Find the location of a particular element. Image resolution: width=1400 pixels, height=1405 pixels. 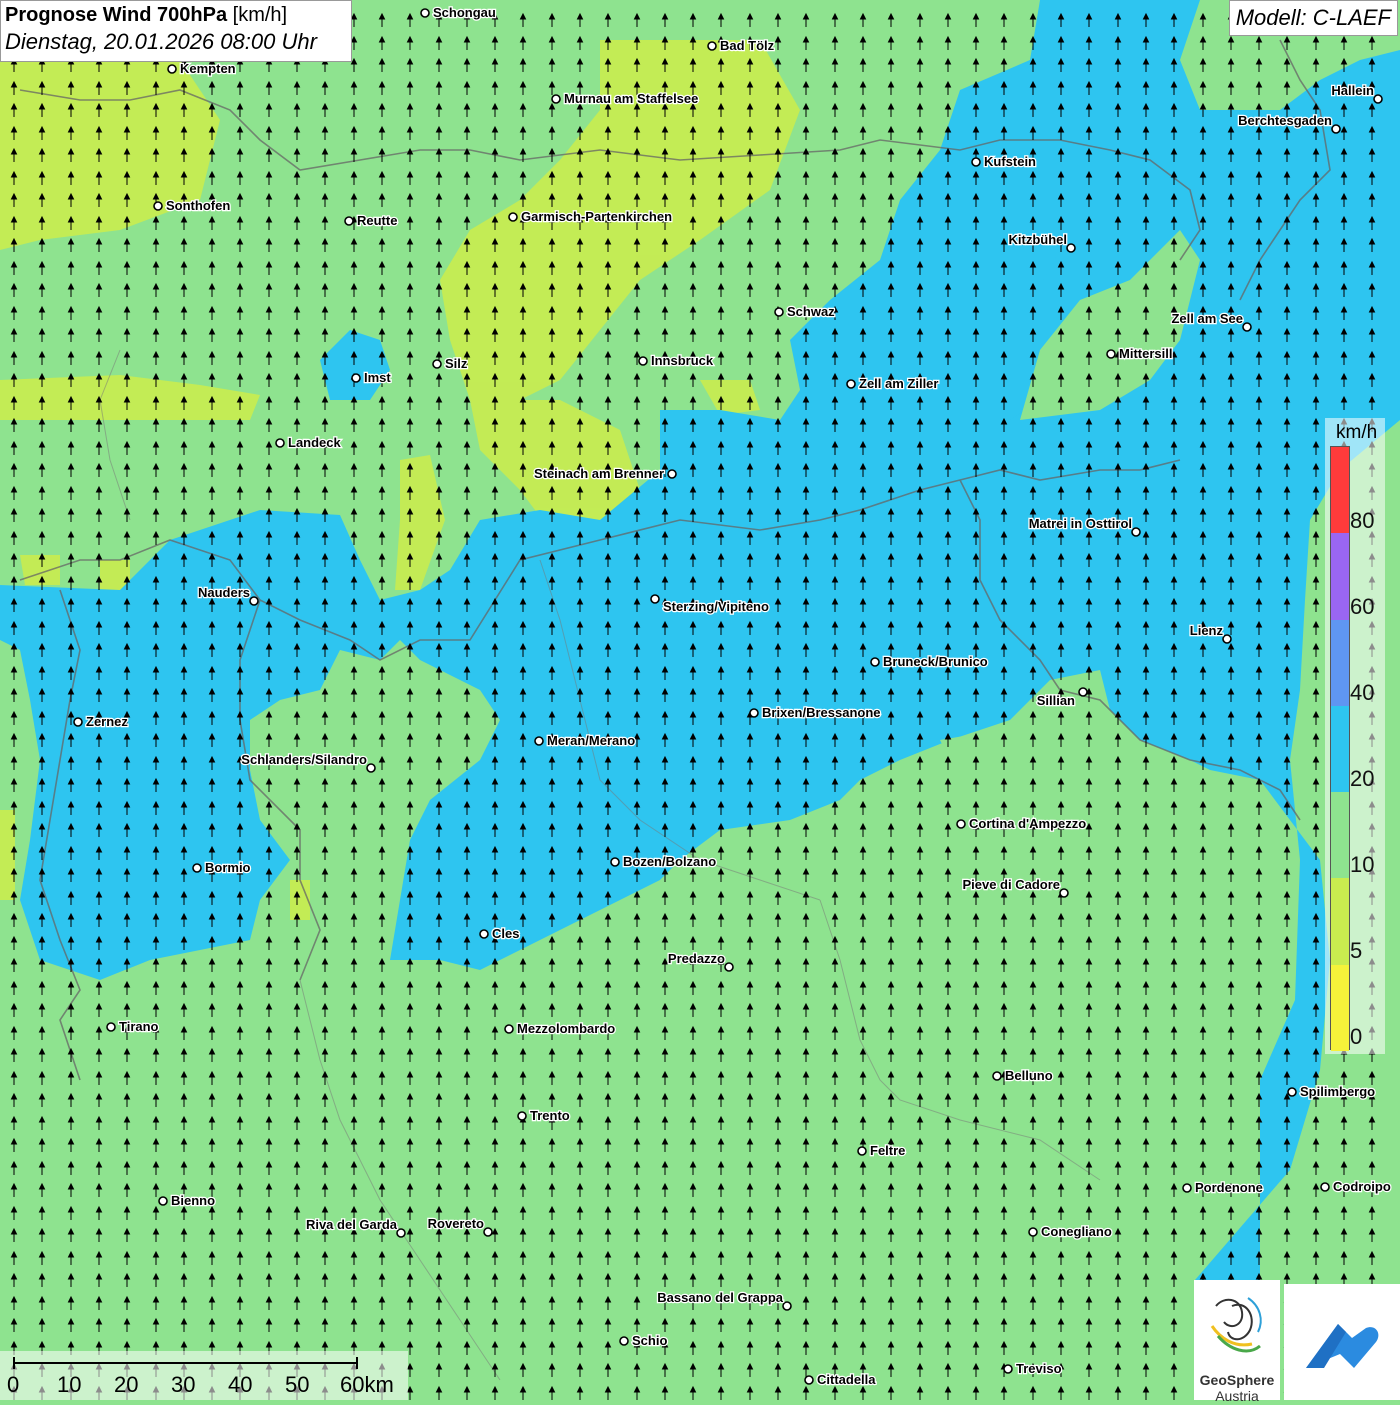

city-pordenone: Pordenone is located at coordinates (1223, 1187).